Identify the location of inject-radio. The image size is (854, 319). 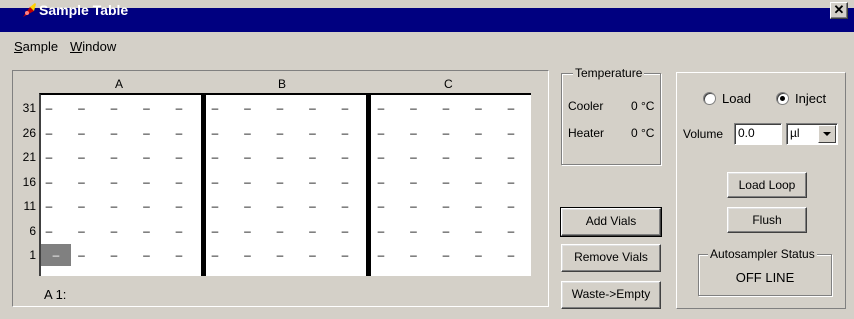
(782, 98).